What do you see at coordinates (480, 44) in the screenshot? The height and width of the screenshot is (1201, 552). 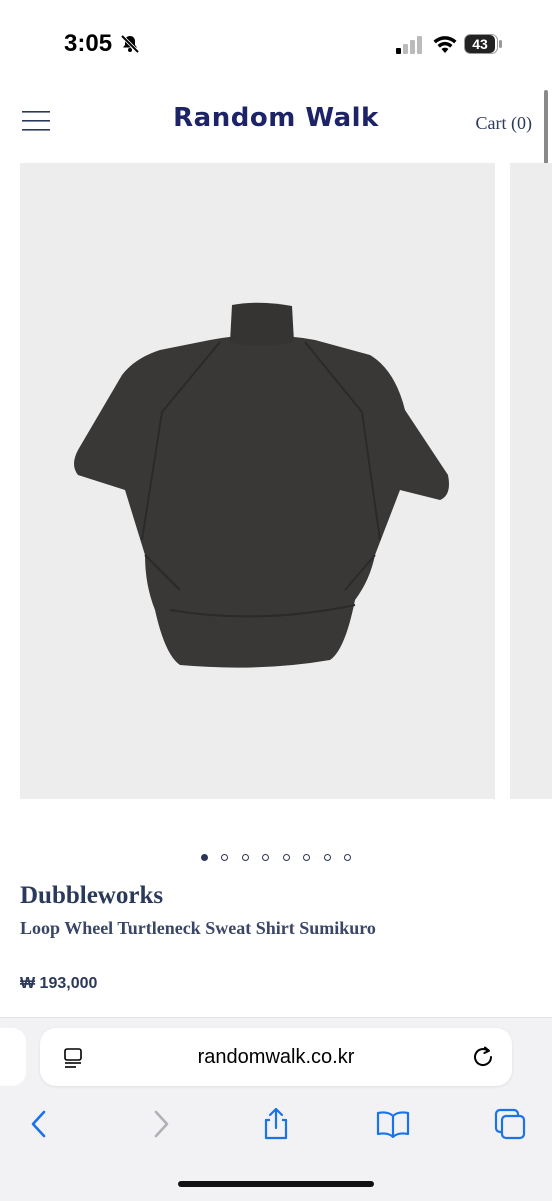 I see `battery-percentage: 43` at bounding box center [480, 44].